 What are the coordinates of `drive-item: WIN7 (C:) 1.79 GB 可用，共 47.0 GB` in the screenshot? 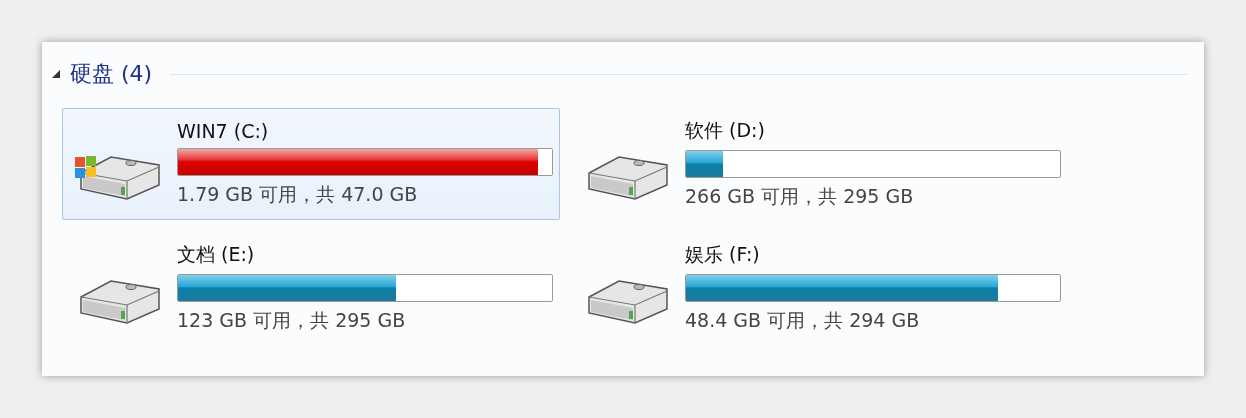 It's located at (311, 164).